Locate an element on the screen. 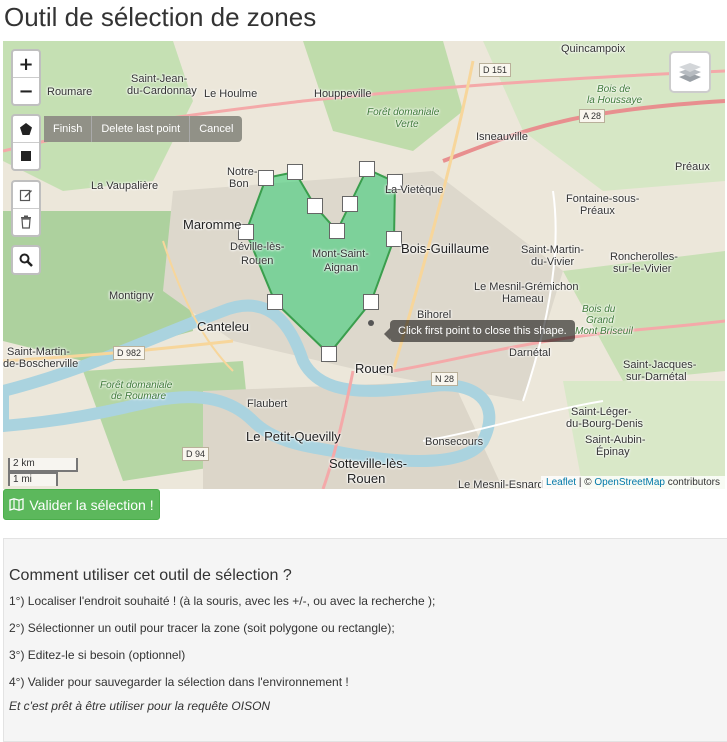 The image size is (727, 742). place-label: Bon is located at coordinates (239, 184).